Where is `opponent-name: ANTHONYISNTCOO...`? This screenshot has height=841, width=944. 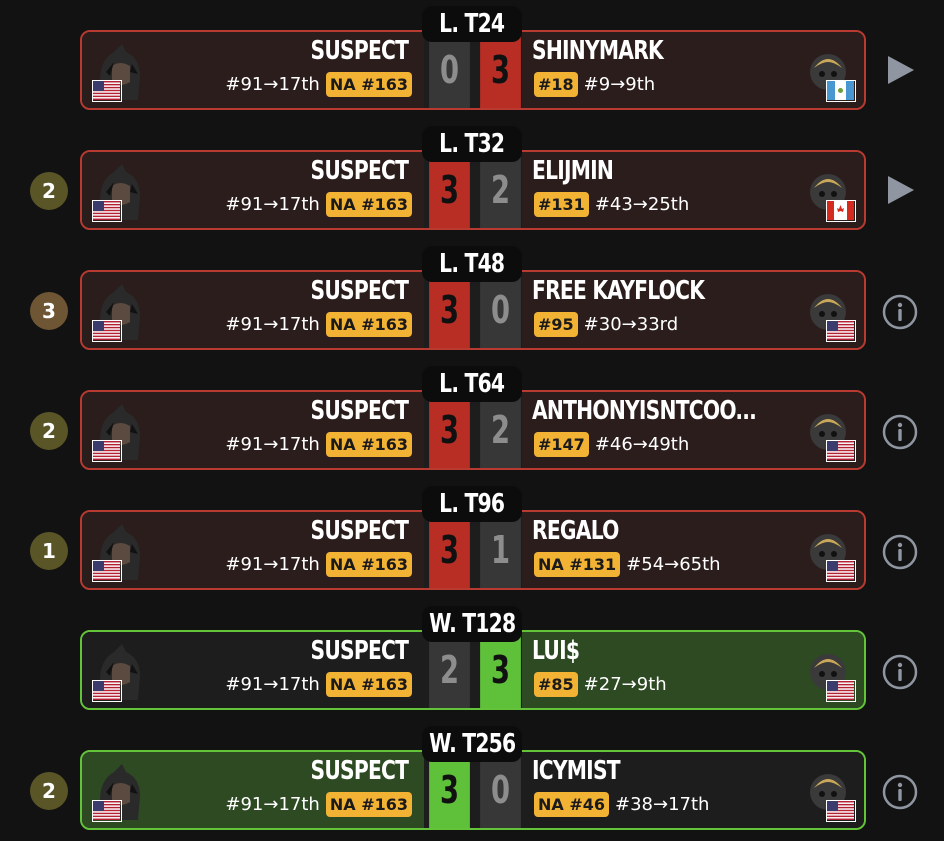
opponent-name: ANTHONYISNTCOO... is located at coordinates (644, 411).